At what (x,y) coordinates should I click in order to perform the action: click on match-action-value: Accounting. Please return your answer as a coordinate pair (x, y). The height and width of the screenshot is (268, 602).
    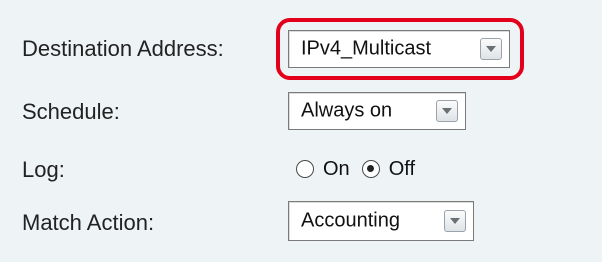
    Looking at the image, I should click on (350, 220).